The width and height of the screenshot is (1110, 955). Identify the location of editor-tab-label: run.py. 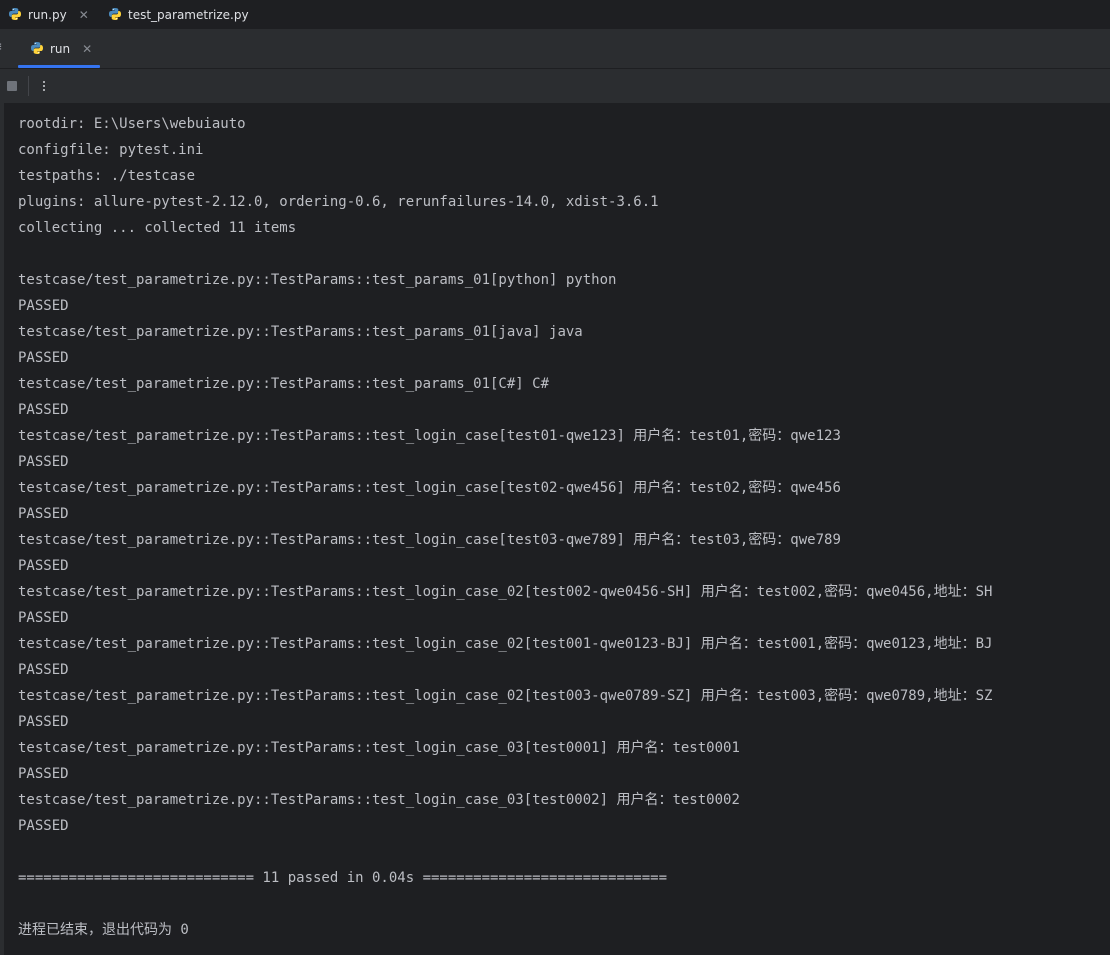
(47, 15).